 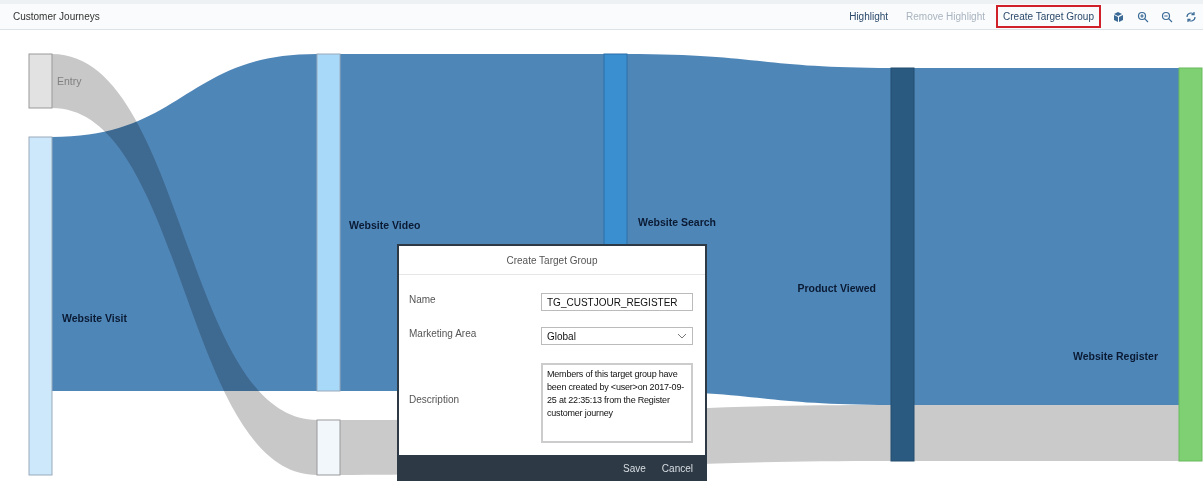 I want to click on node-label: Website Search, so click(x=677, y=222).